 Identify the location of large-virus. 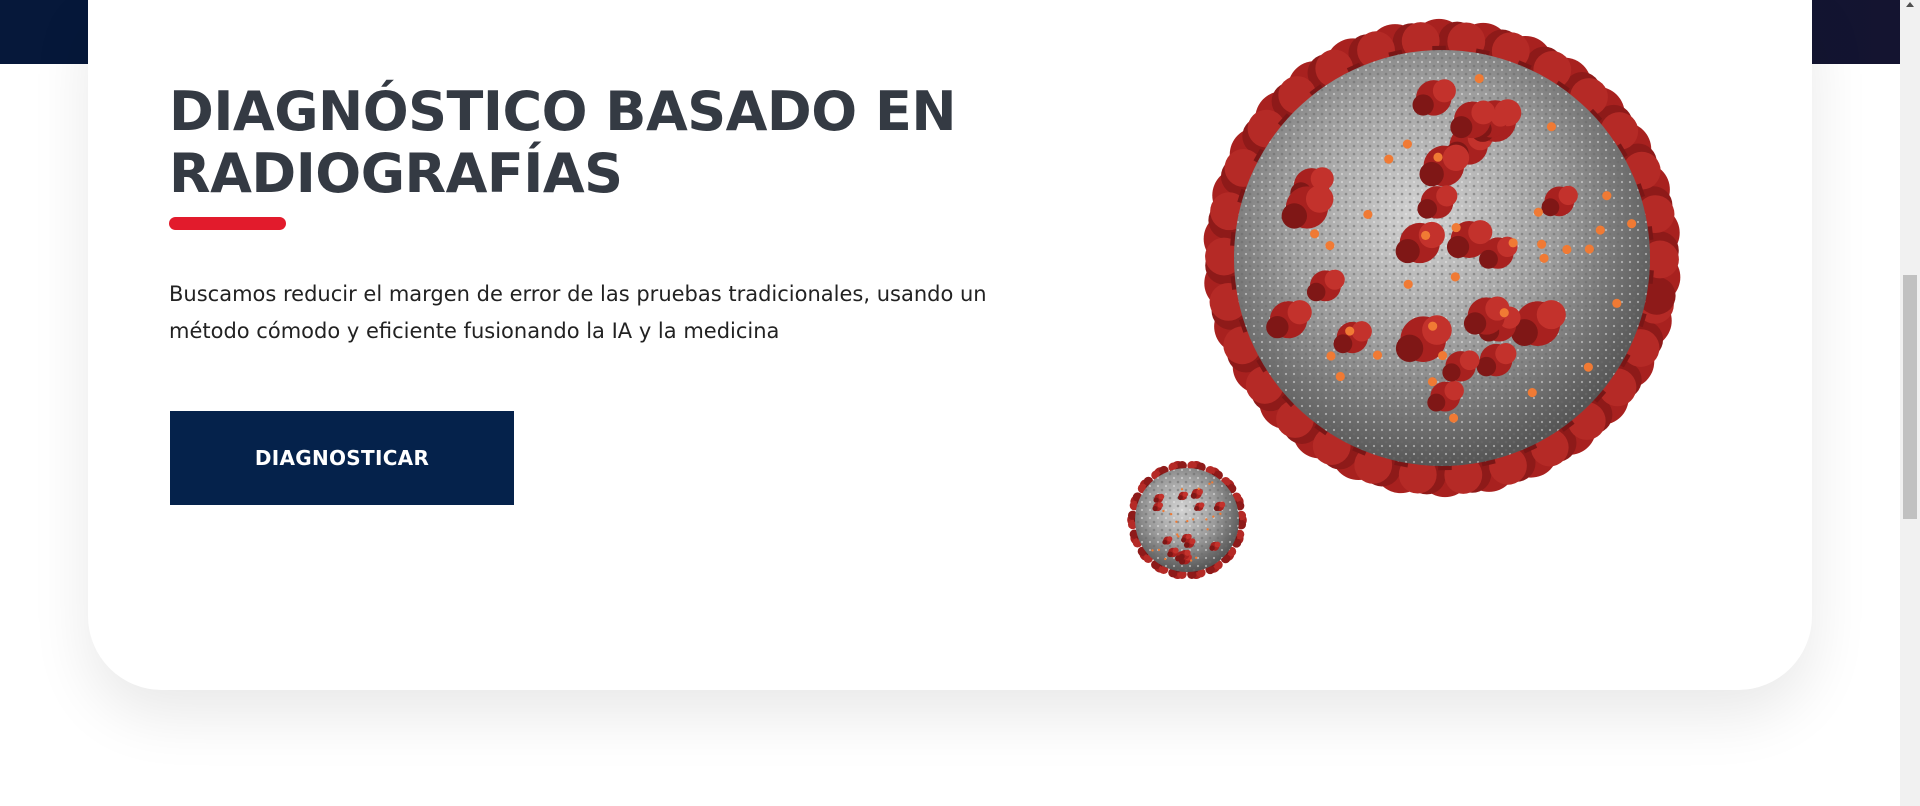
(1442, 258).